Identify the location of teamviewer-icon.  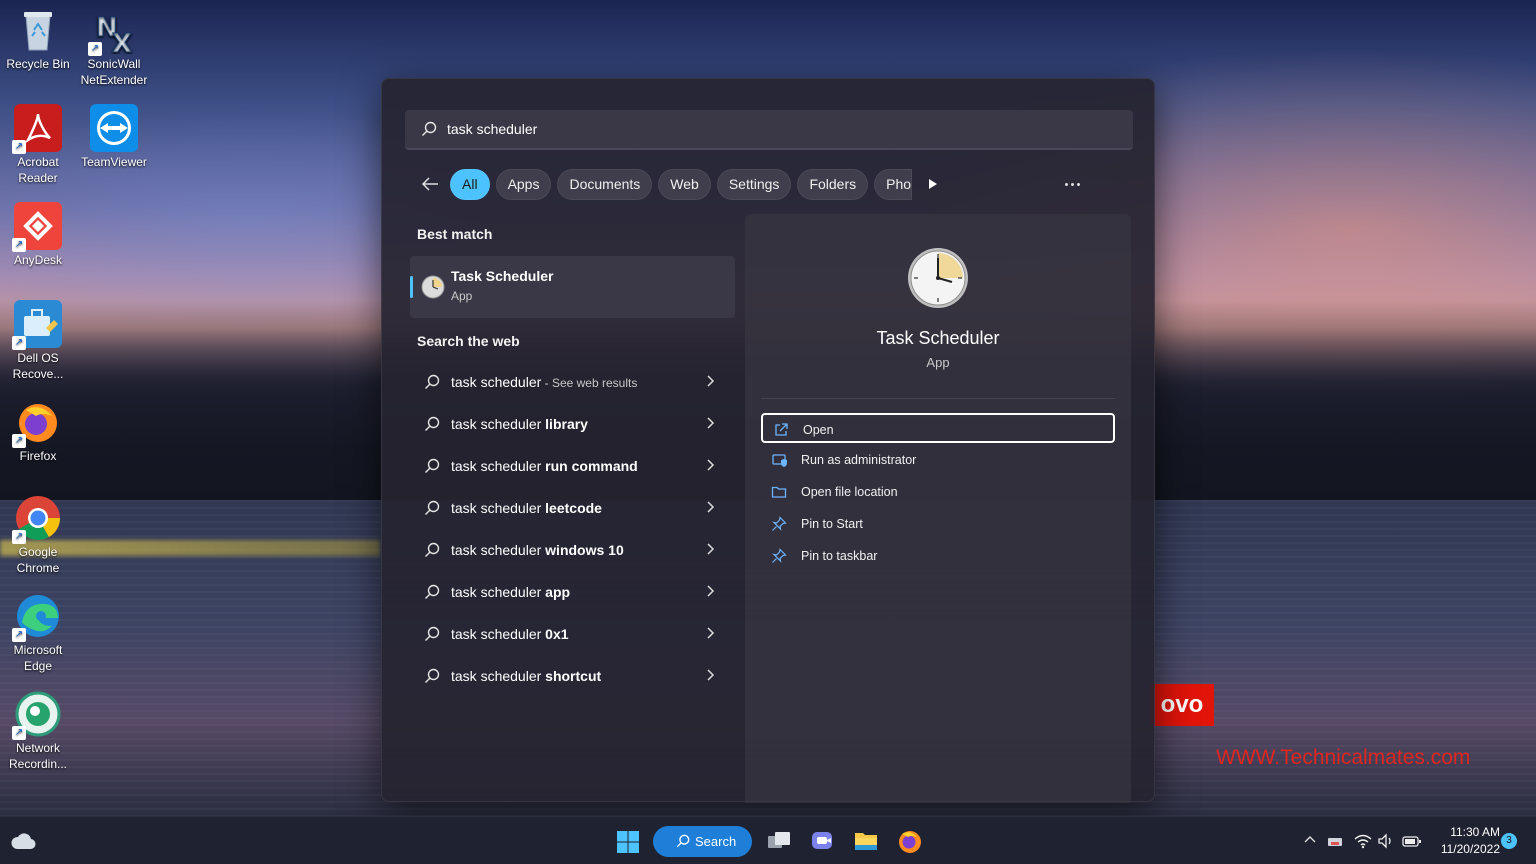
(114, 128).